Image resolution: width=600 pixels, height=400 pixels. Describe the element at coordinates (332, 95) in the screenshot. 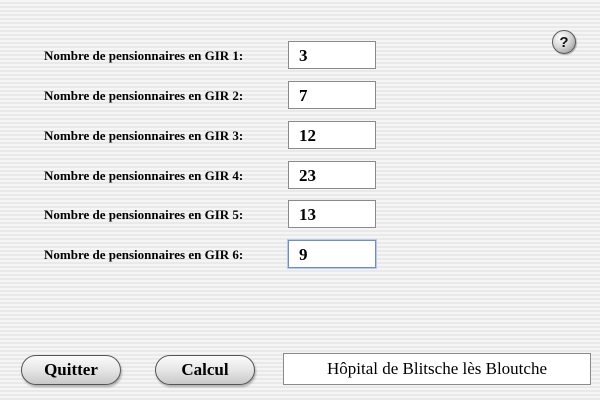

I see `gir-2-input` at that location.